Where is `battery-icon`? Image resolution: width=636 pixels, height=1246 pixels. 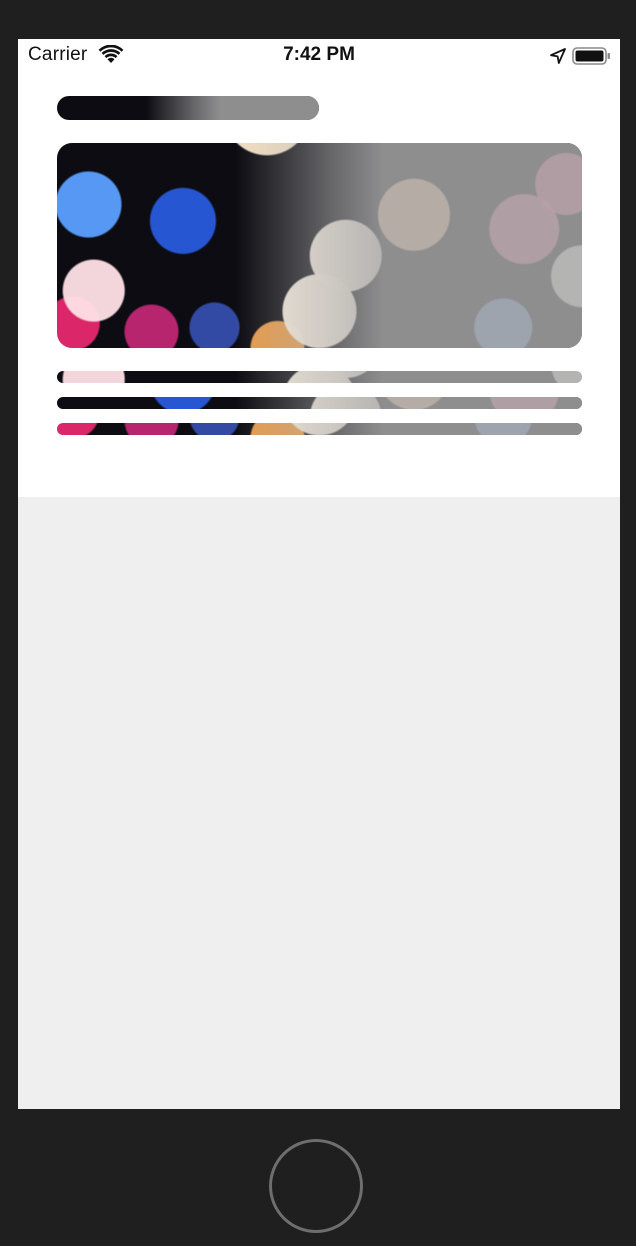
battery-icon is located at coordinates (591, 56).